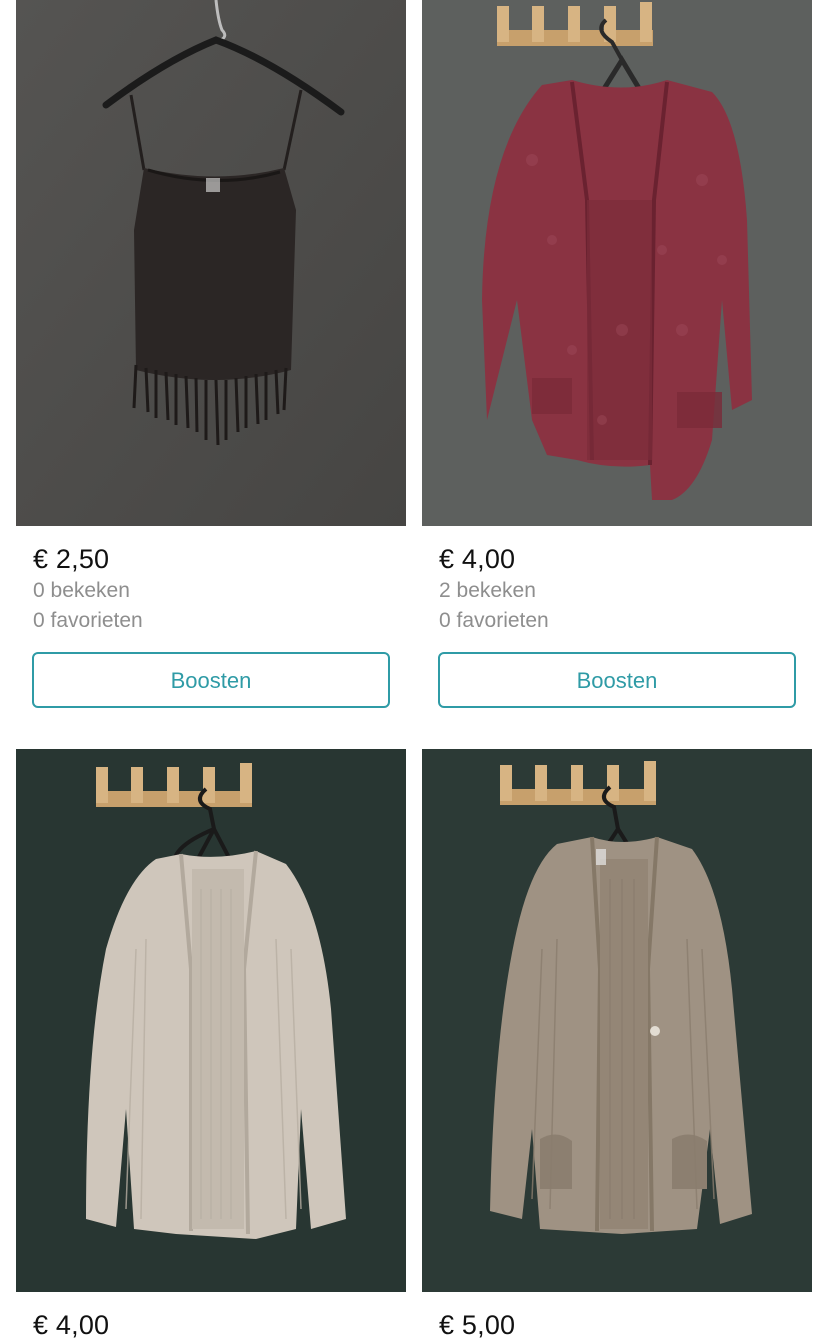 Image resolution: width=828 pixels, height=1344 pixels. Describe the element at coordinates (81, 590) in the screenshot. I see `listing-views: 0 bekeken` at that location.